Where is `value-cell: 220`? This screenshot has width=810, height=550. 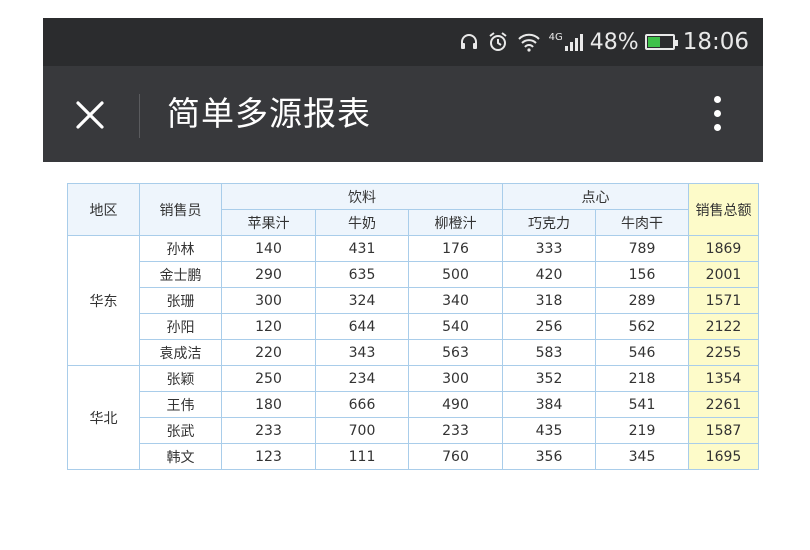 value-cell: 220 is located at coordinates (268, 352).